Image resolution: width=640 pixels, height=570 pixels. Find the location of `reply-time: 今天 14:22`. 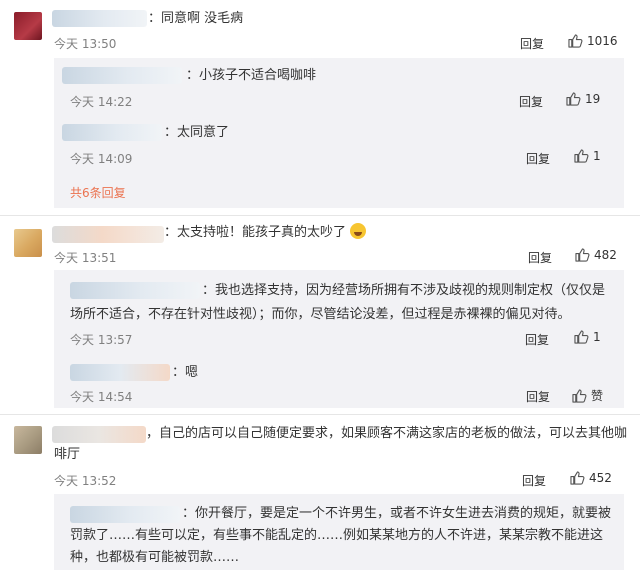

reply-time: 今天 14:22 is located at coordinates (101, 102).